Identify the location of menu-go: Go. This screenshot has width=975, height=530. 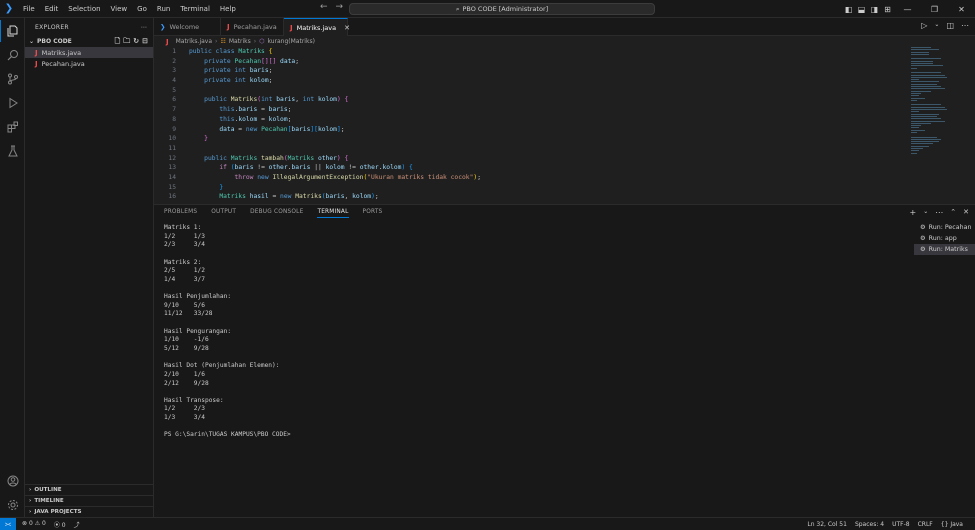
(142, 9).